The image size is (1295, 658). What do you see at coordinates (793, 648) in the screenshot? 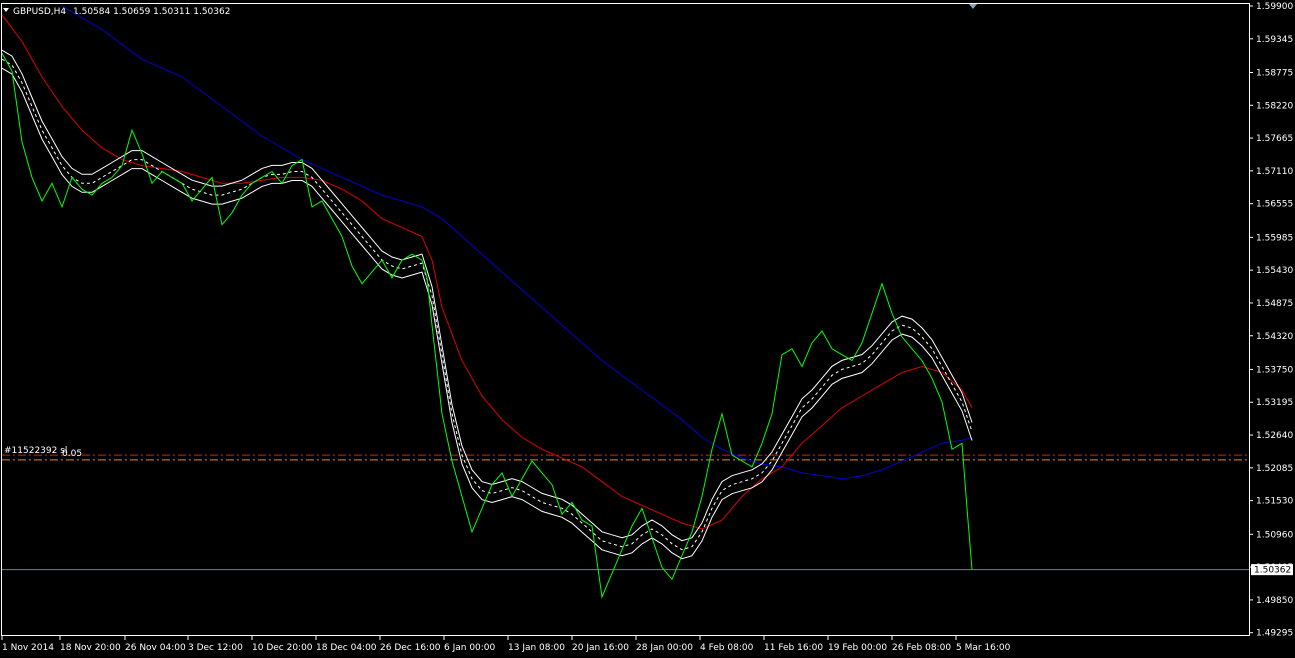
I see `x-tick-label: 11 Feb 16:00` at bounding box center [793, 648].